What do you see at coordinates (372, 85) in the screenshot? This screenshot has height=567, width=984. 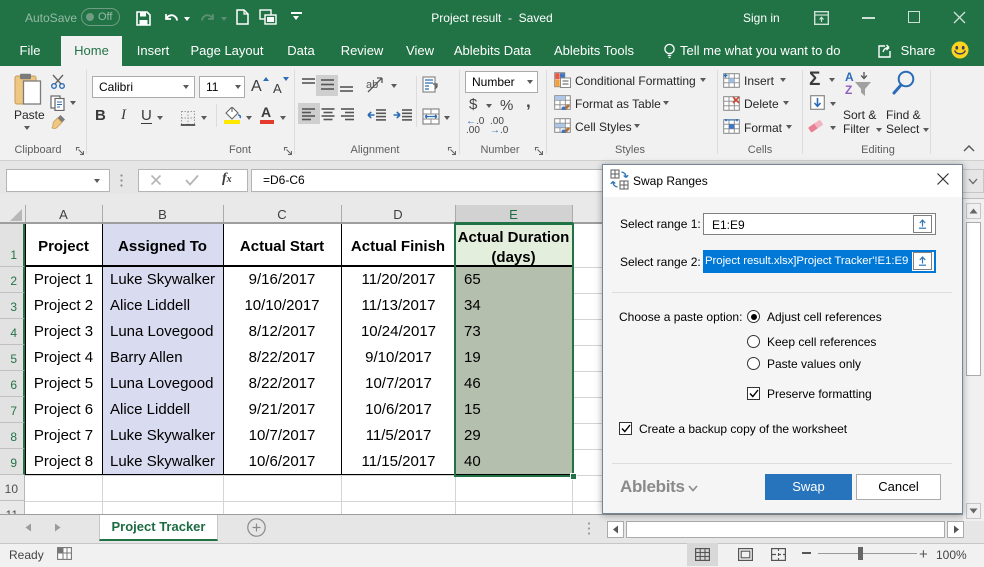 I see `svg-text: ab` at bounding box center [372, 85].